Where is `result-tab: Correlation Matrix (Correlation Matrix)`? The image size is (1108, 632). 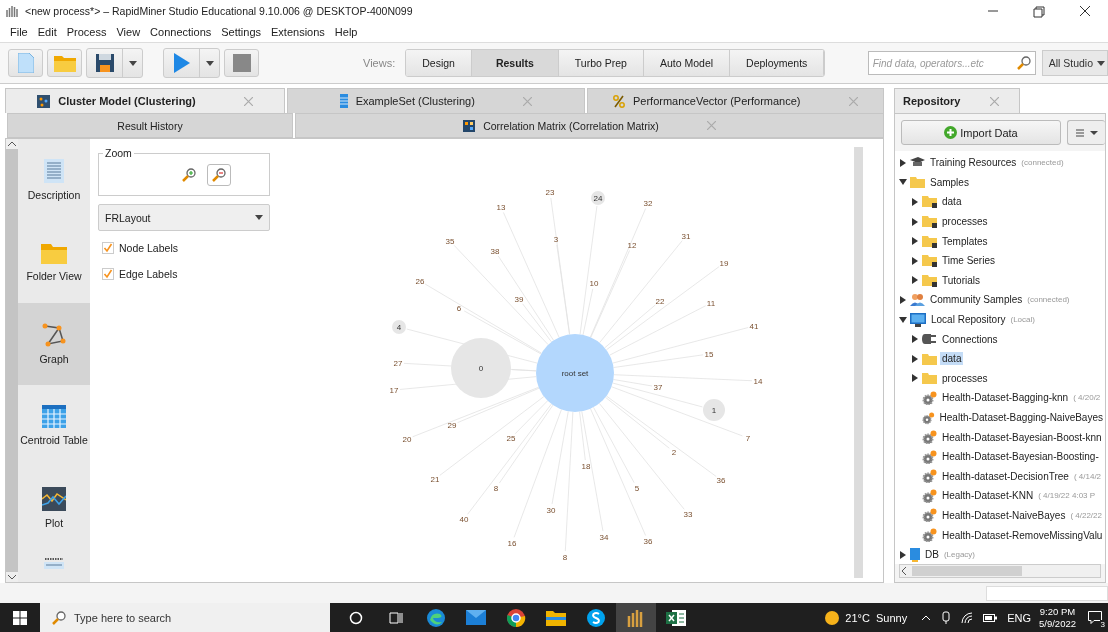 result-tab: Correlation Matrix (Correlation Matrix) is located at coordinates (589, 125).